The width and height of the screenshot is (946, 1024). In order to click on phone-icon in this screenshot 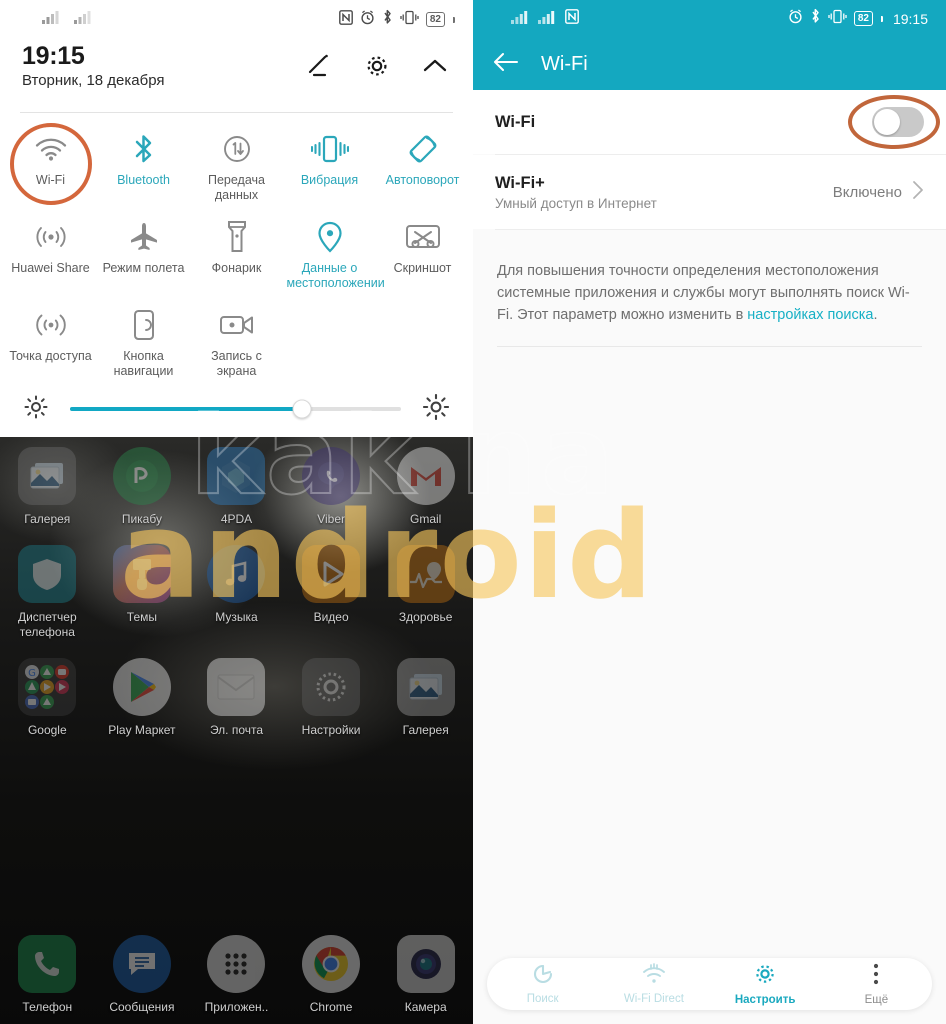, I will do `click(47, 964)`.